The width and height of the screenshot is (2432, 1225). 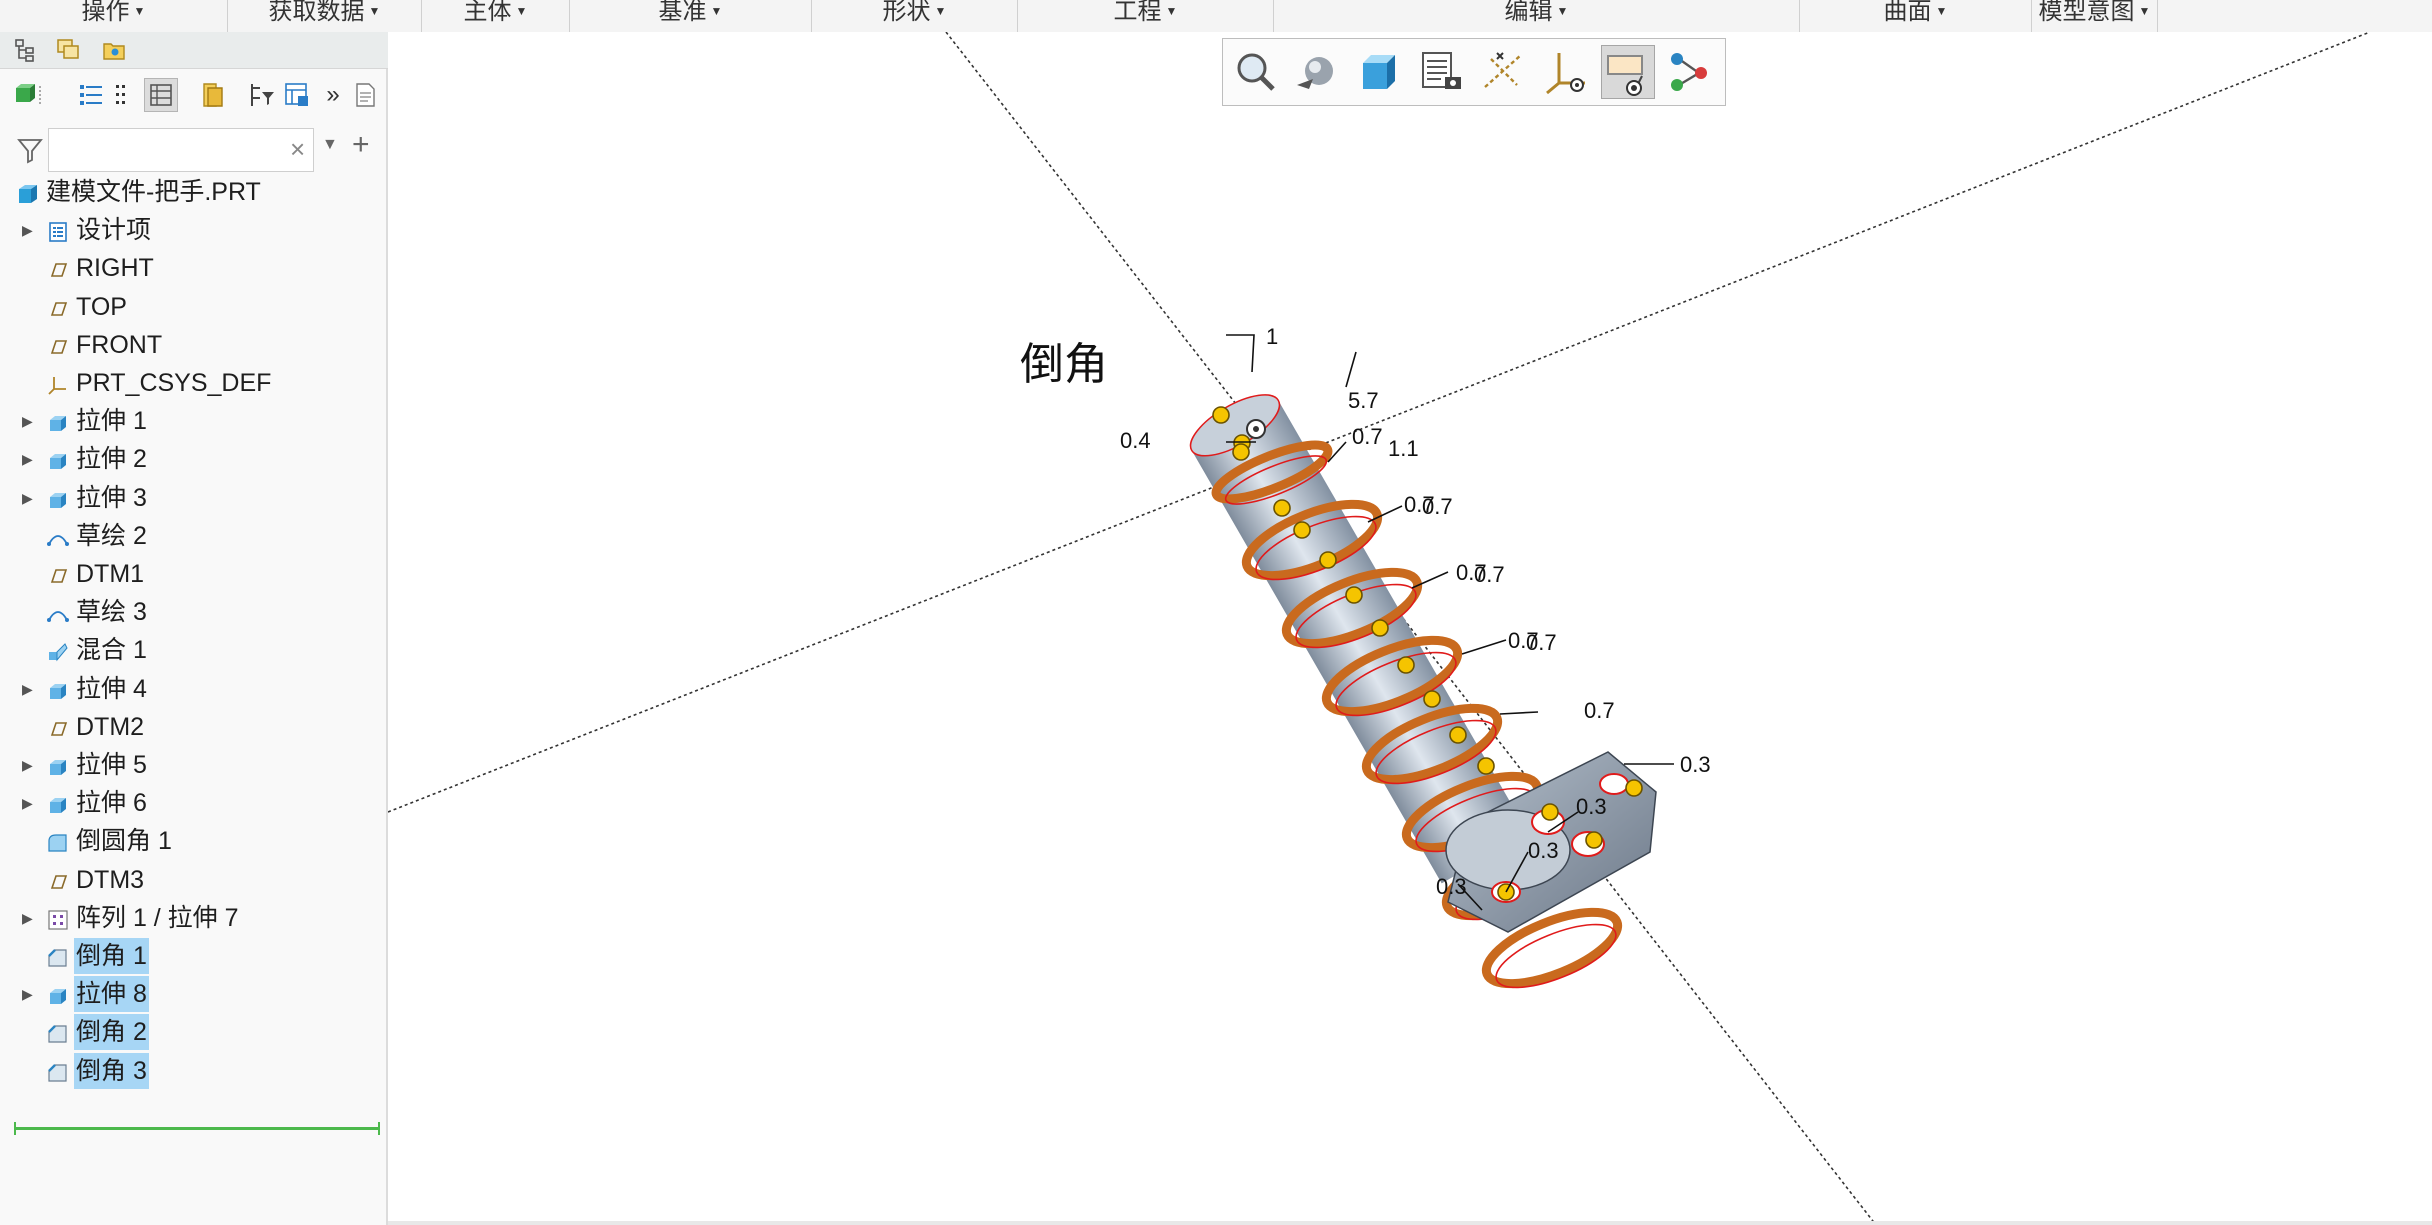 What do you see at coordinates (193, 727) in the screenshot?
I see `tree-item: DTM2` at bounding box center [193, 727].